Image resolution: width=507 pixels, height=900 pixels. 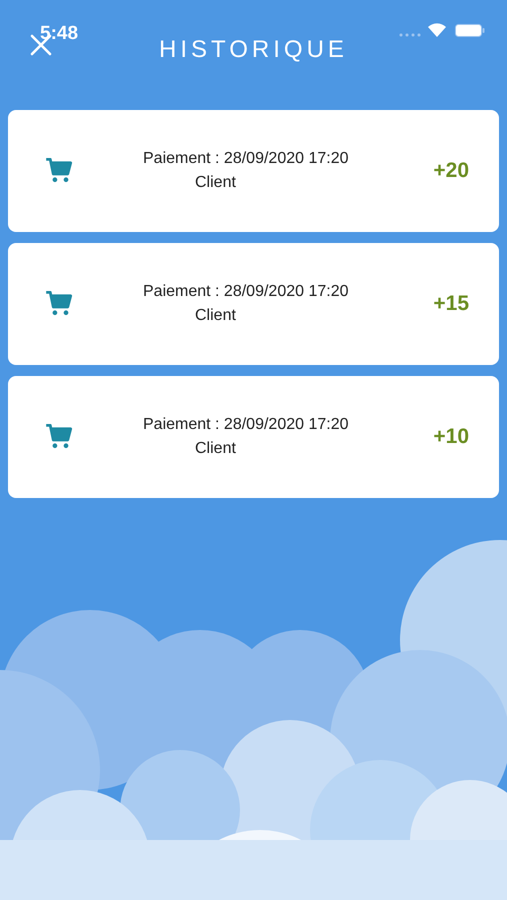 I want to click on transaction-amount: +20, so click(x=451, y=171).